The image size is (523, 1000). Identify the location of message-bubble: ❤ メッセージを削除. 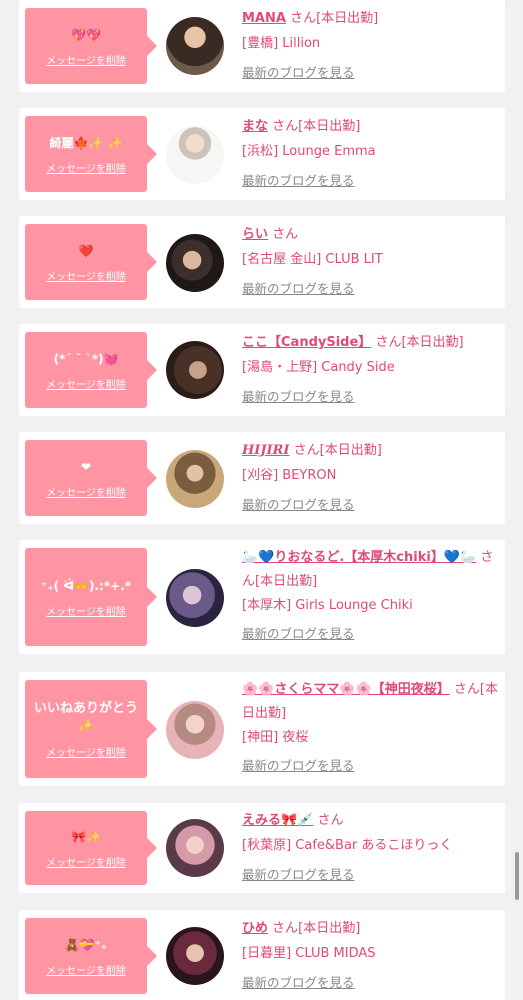
(86, 478).